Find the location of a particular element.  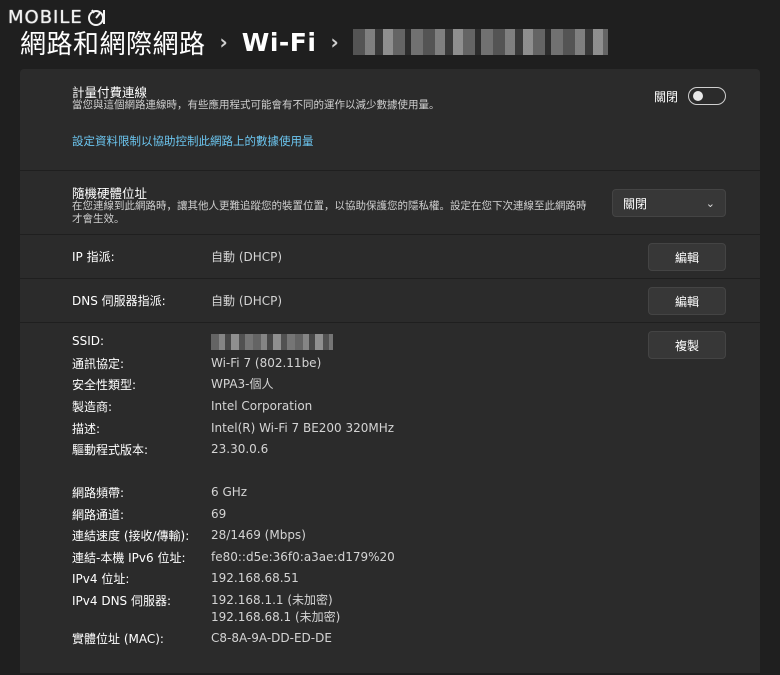

data-limit-link: 設定資料限制以協助控制此網路上的數據使用量 is located at coordinates (193, 141).